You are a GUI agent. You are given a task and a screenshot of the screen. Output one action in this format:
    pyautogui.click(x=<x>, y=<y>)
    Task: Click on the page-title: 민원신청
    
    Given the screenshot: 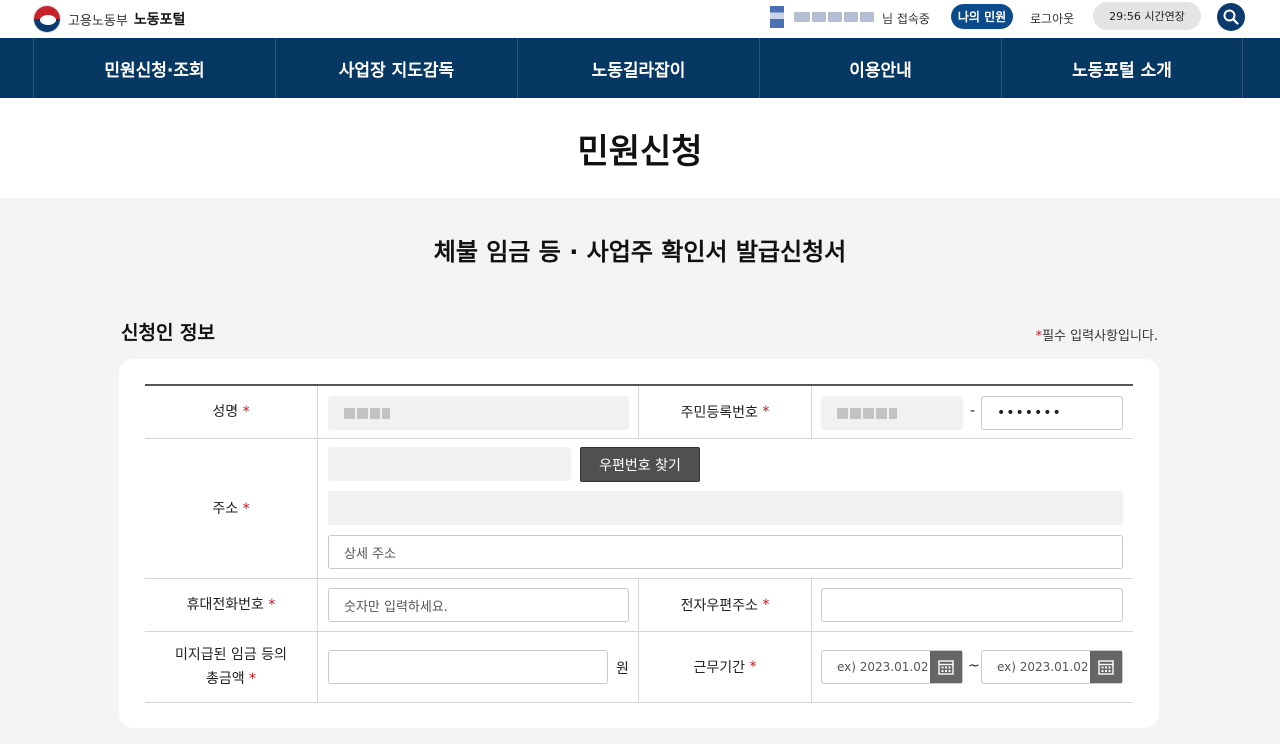 What is the action you would take?
    pyautogui.click(x=640, y=151)
    